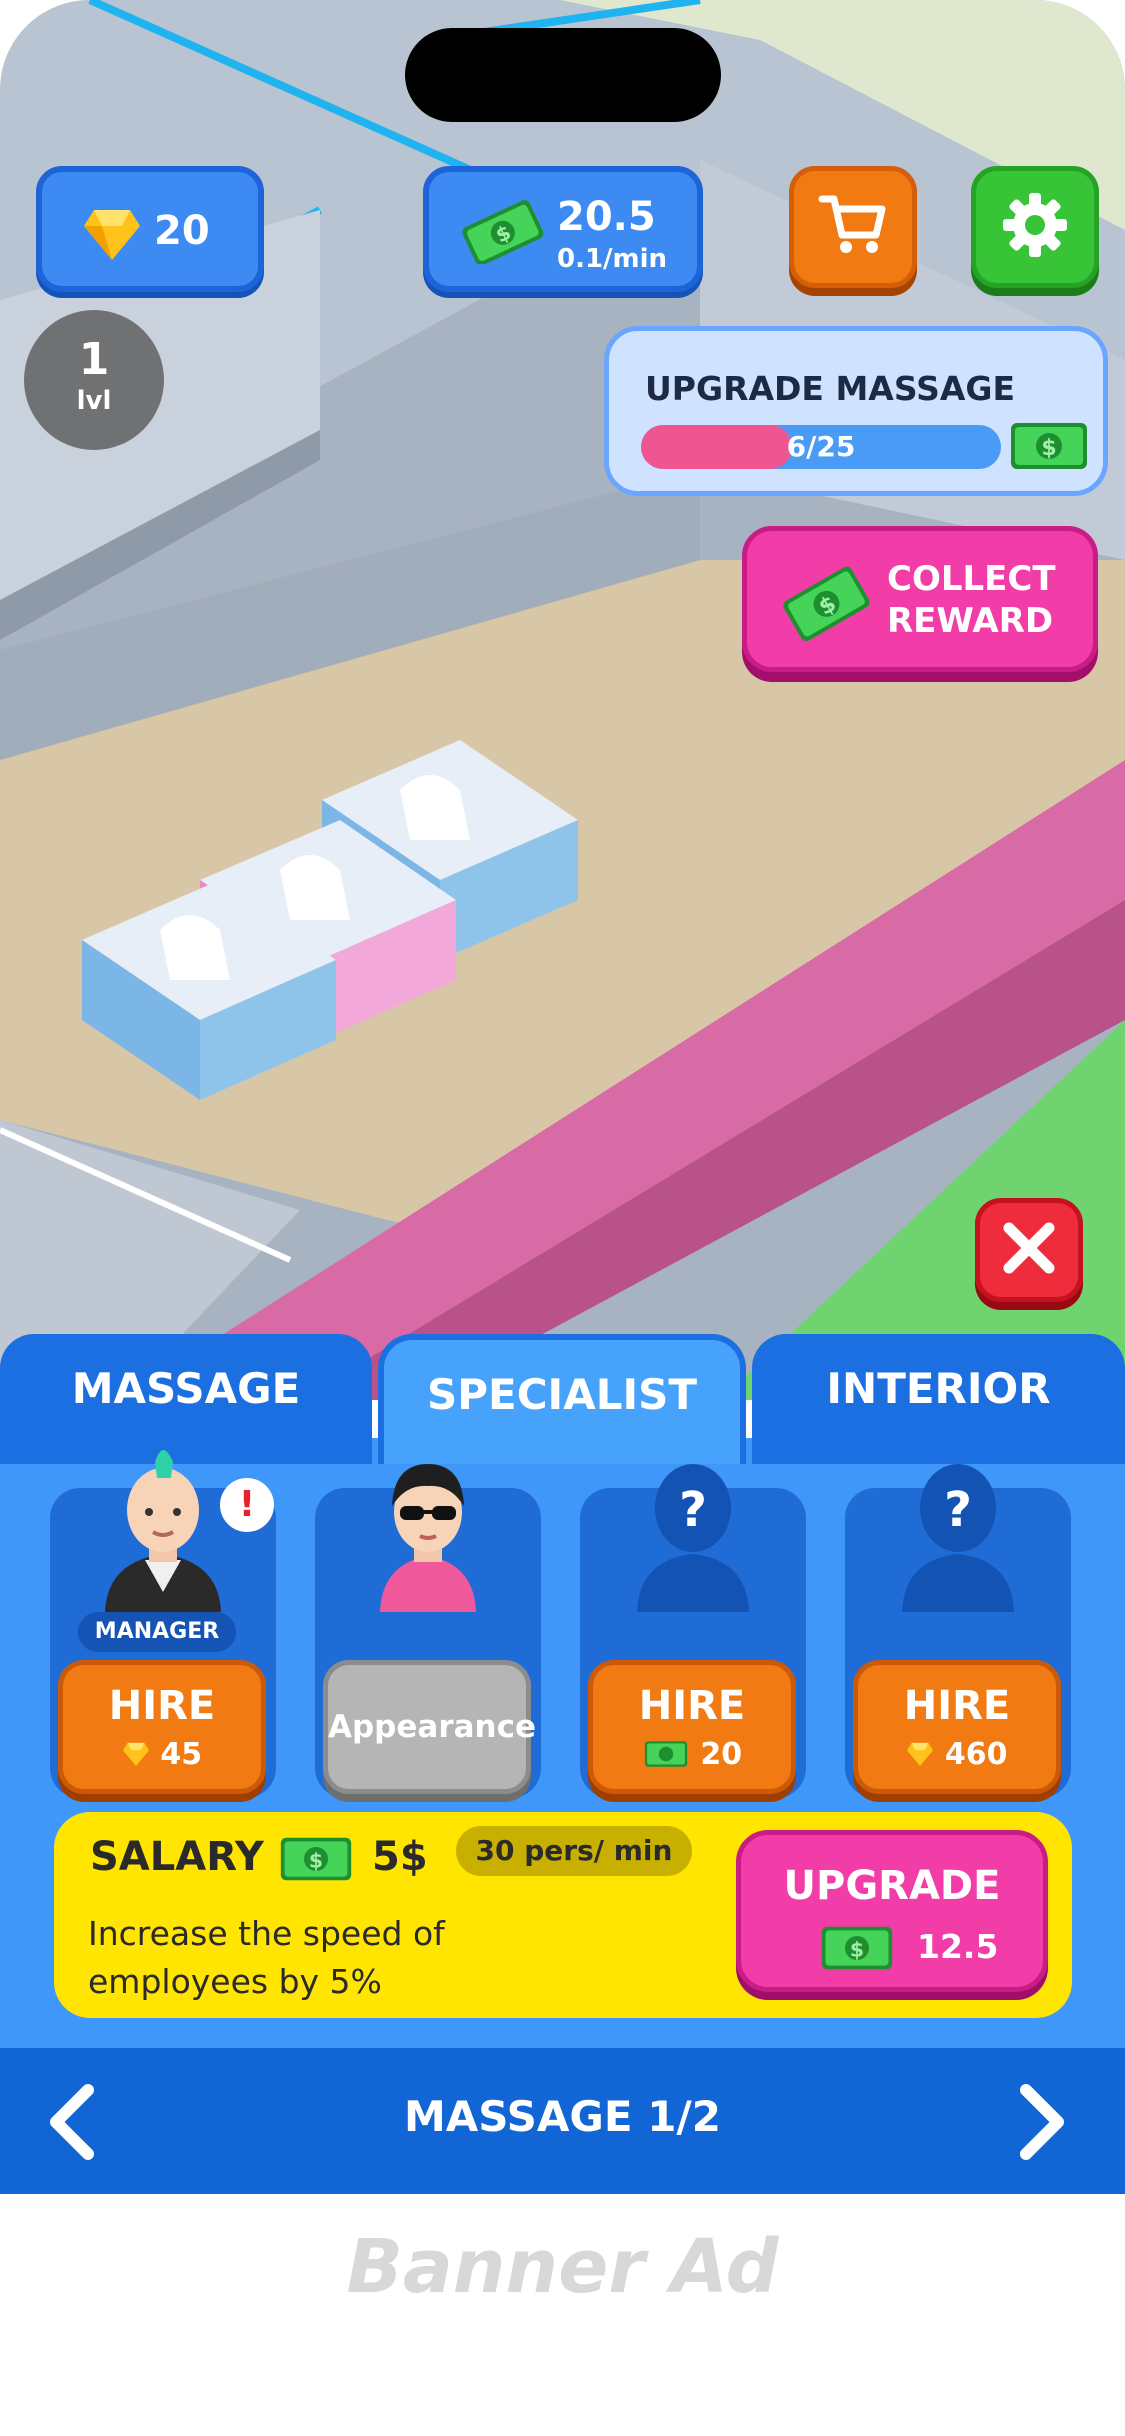  I want to click on specialist-avatar, so click(428, 1529).